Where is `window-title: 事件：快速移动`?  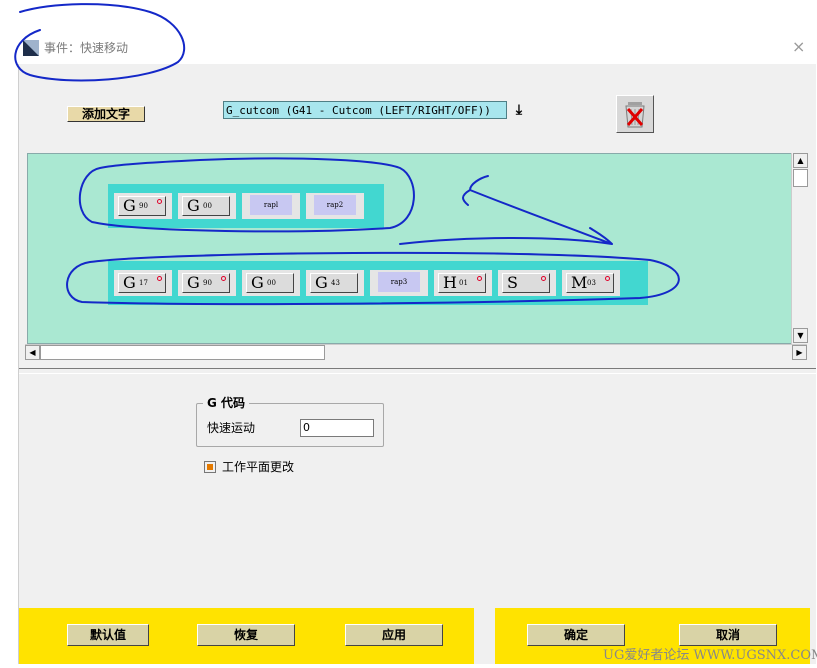
window-title: 事件：快速移动 is located at coordinates (86, 48).